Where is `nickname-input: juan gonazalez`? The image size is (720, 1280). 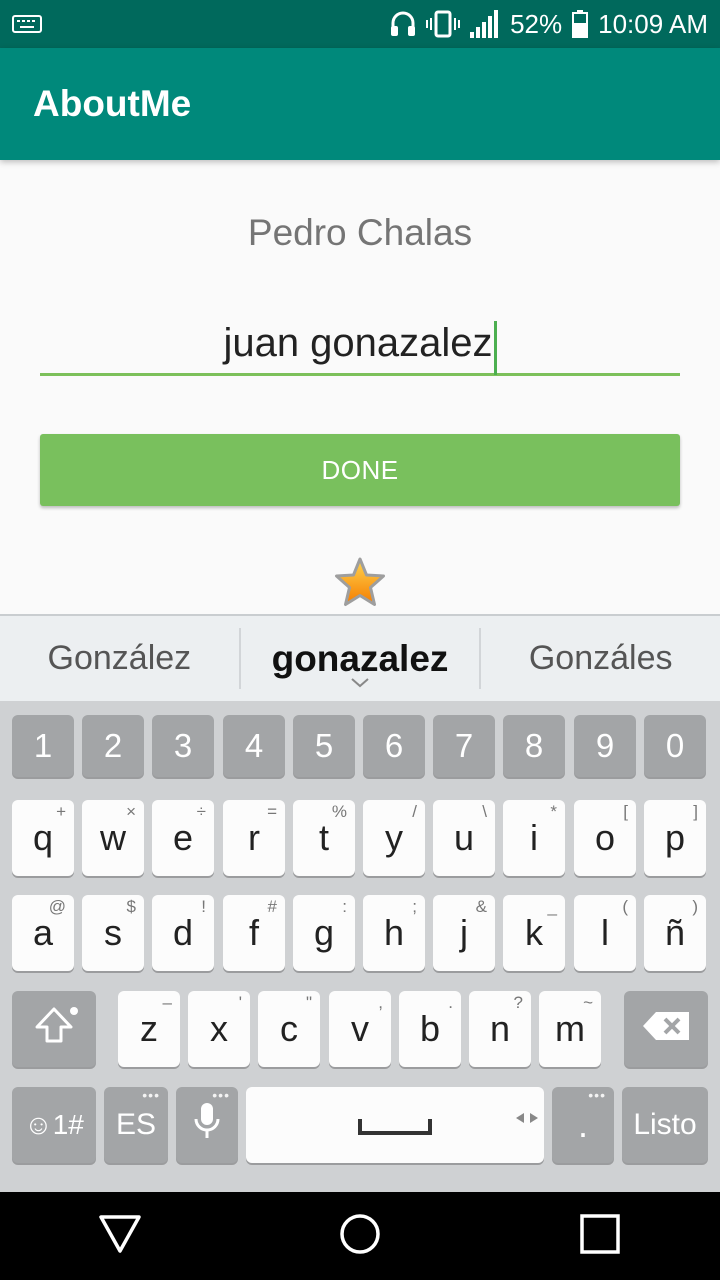 nickname-input: juan gonazalez is located at coordinates (360, 344).